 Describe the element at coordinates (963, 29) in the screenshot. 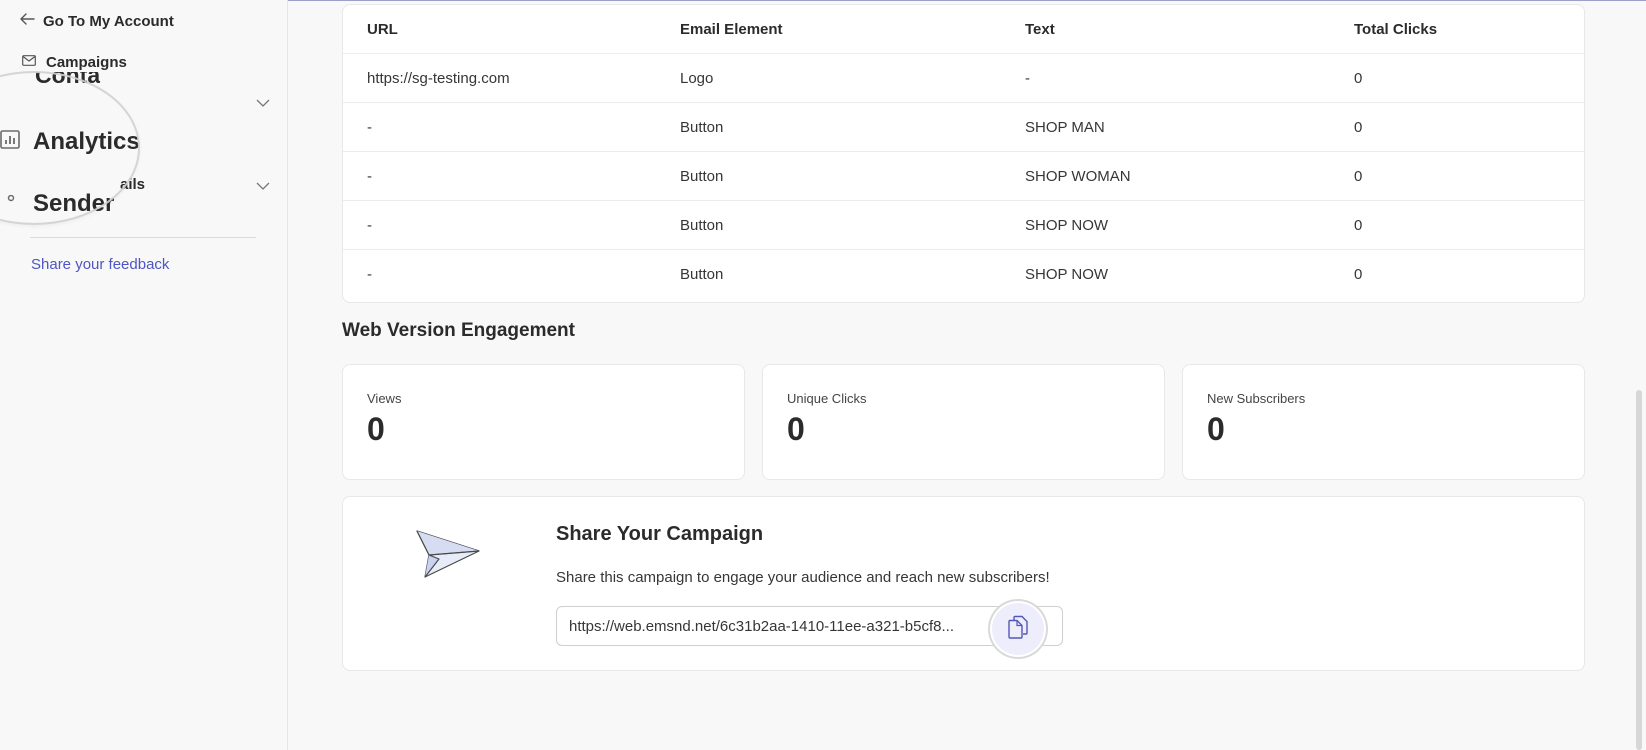

I see `table-header-row: URL Email Element Text Total Clicks` at that location.